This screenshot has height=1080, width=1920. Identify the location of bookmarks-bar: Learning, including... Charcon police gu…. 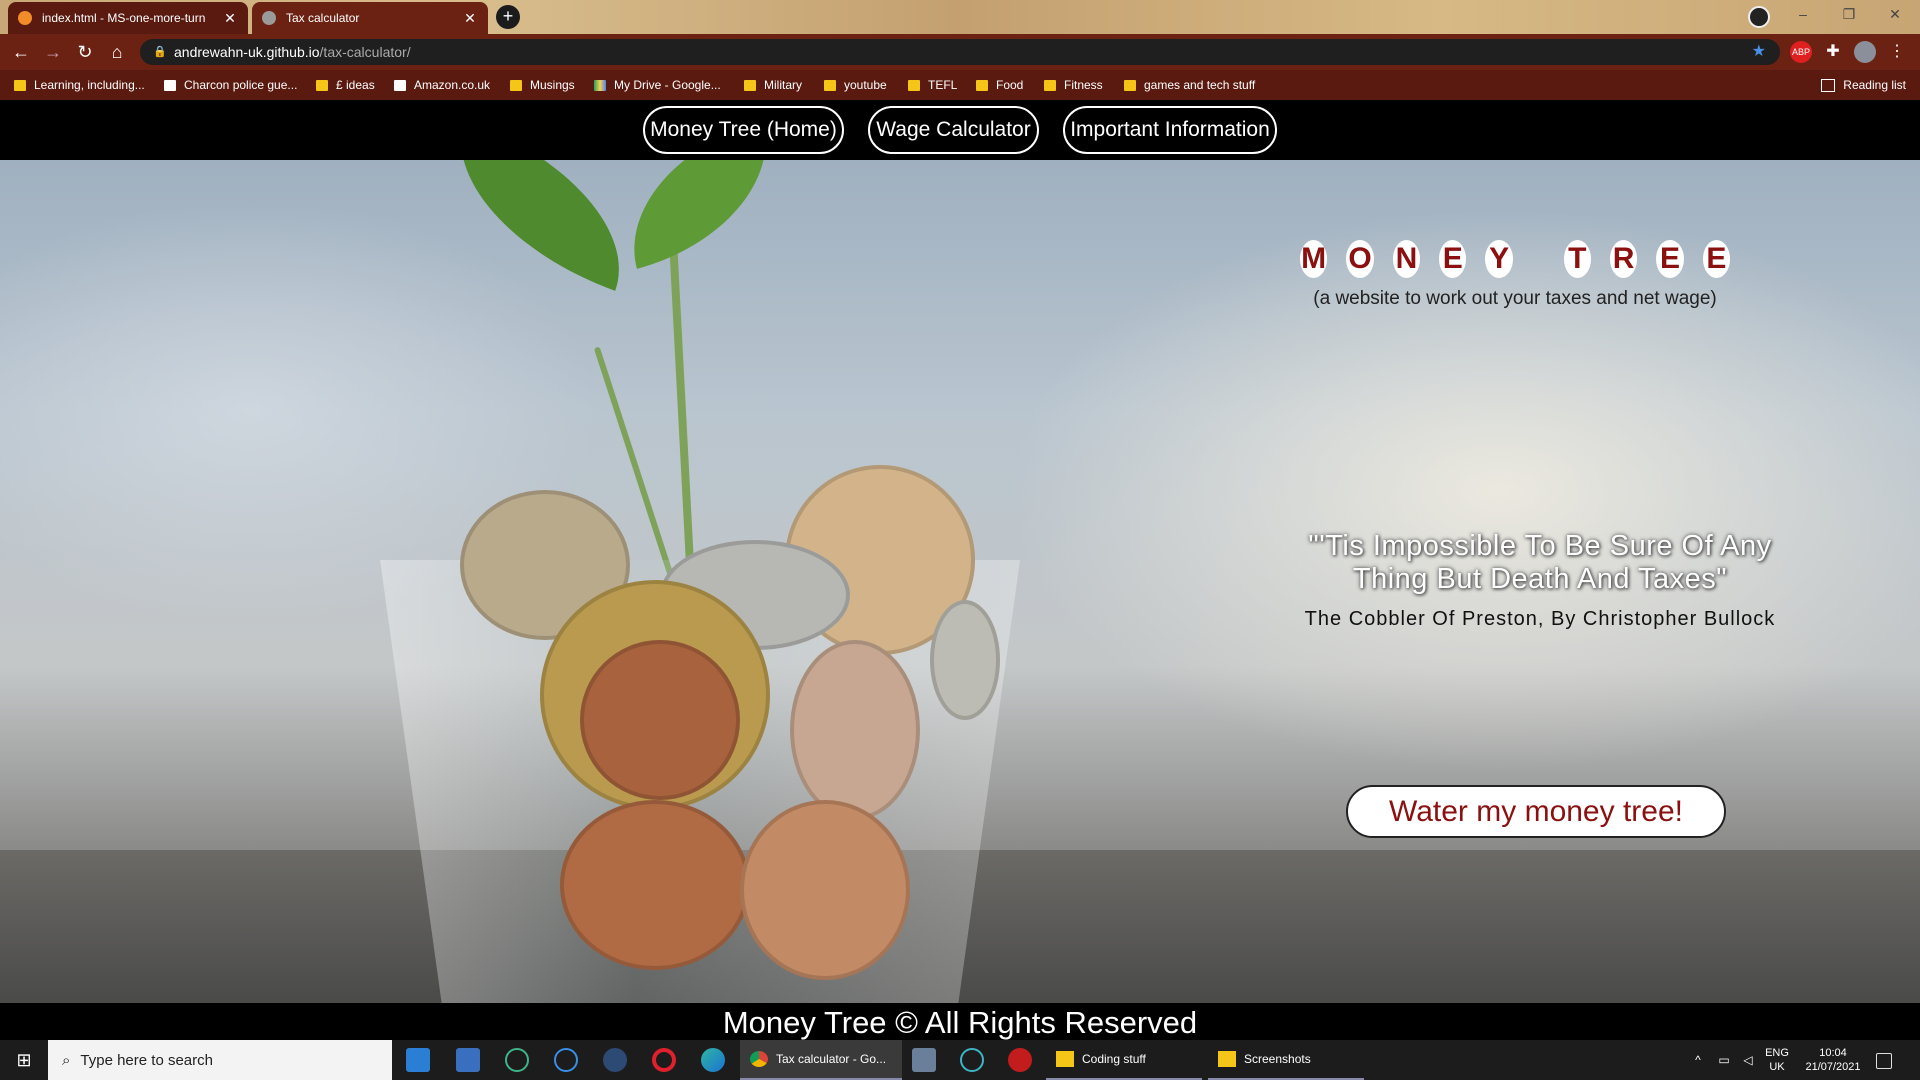
(960, 85).